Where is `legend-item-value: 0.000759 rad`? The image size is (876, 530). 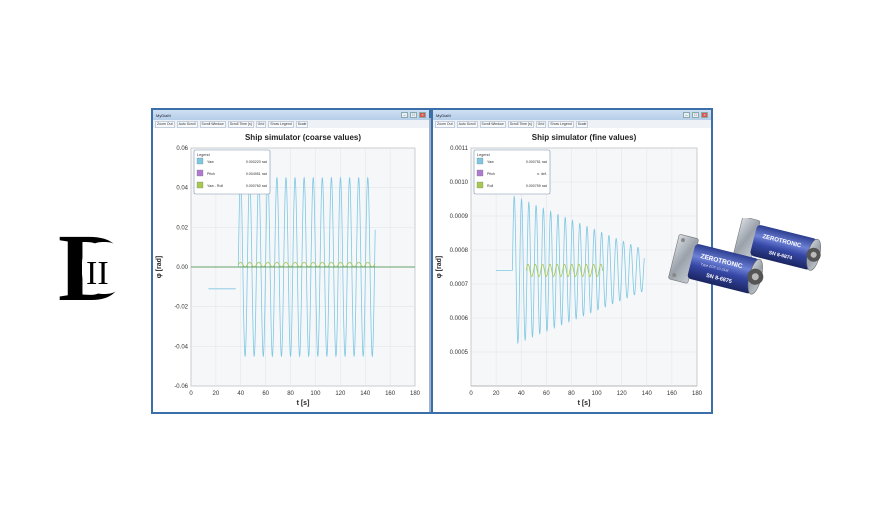 legend-item-value: 0.000759 rad is located at coordinates (536, 186).